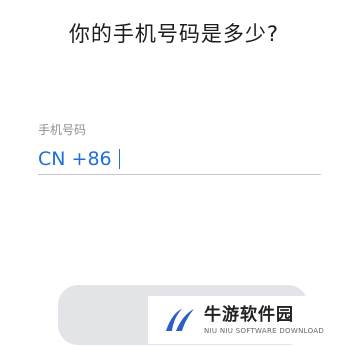 This screenshot has width=348, height=346. I want to click on phone-number-input, so click(221, 159).